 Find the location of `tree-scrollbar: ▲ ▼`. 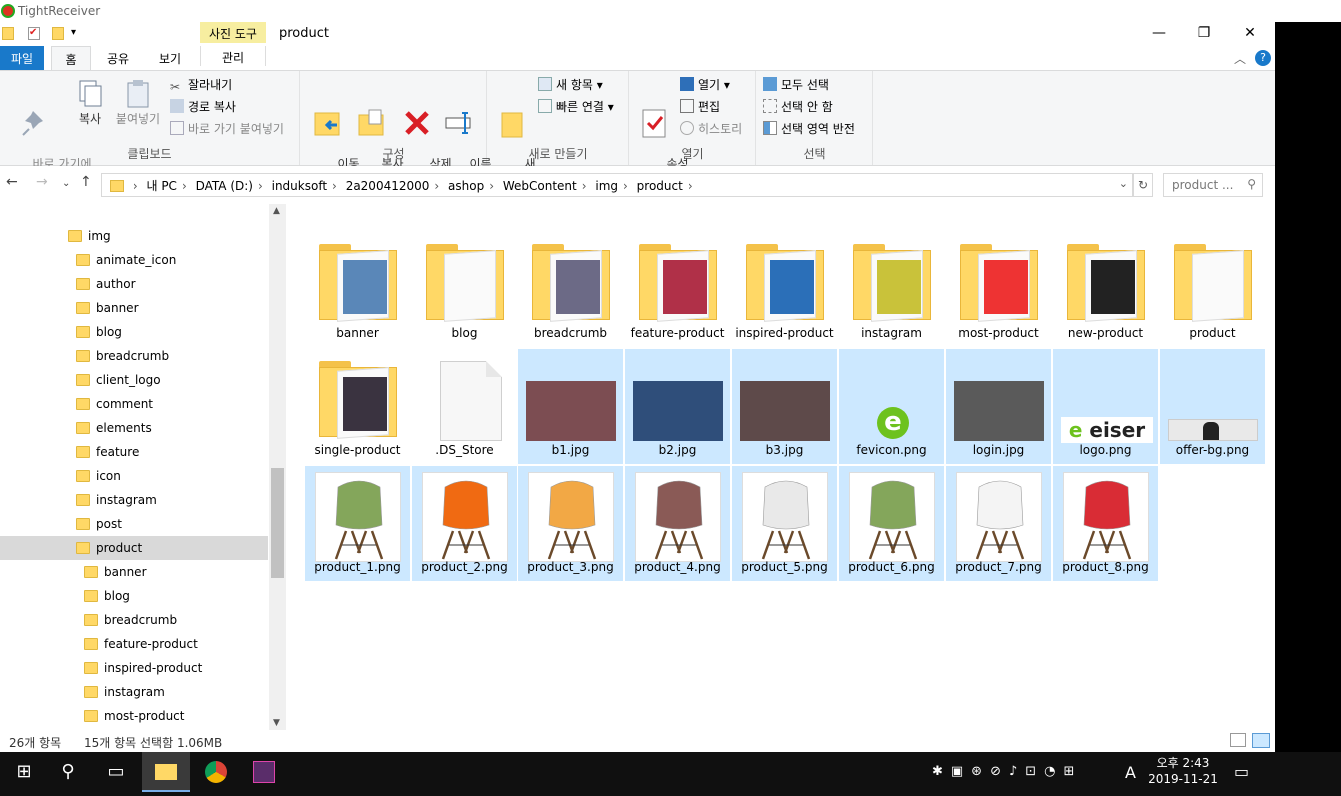

tree-scrollbar: ▲ ▼ is located at coordinates (277, 467).